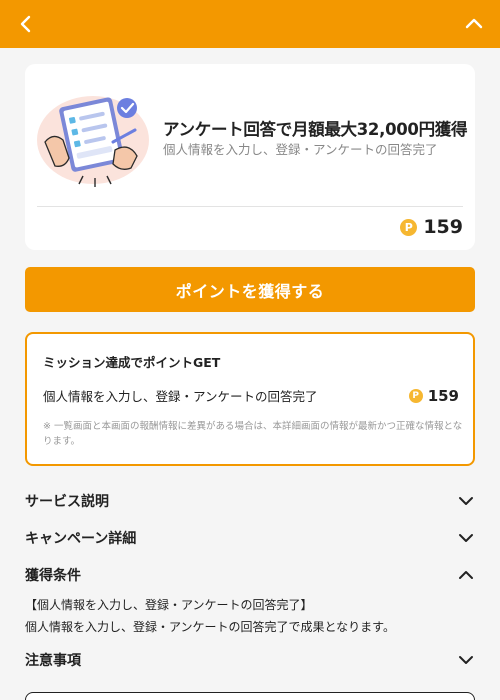  I want to click on bottom-panel, so click(250, 696).